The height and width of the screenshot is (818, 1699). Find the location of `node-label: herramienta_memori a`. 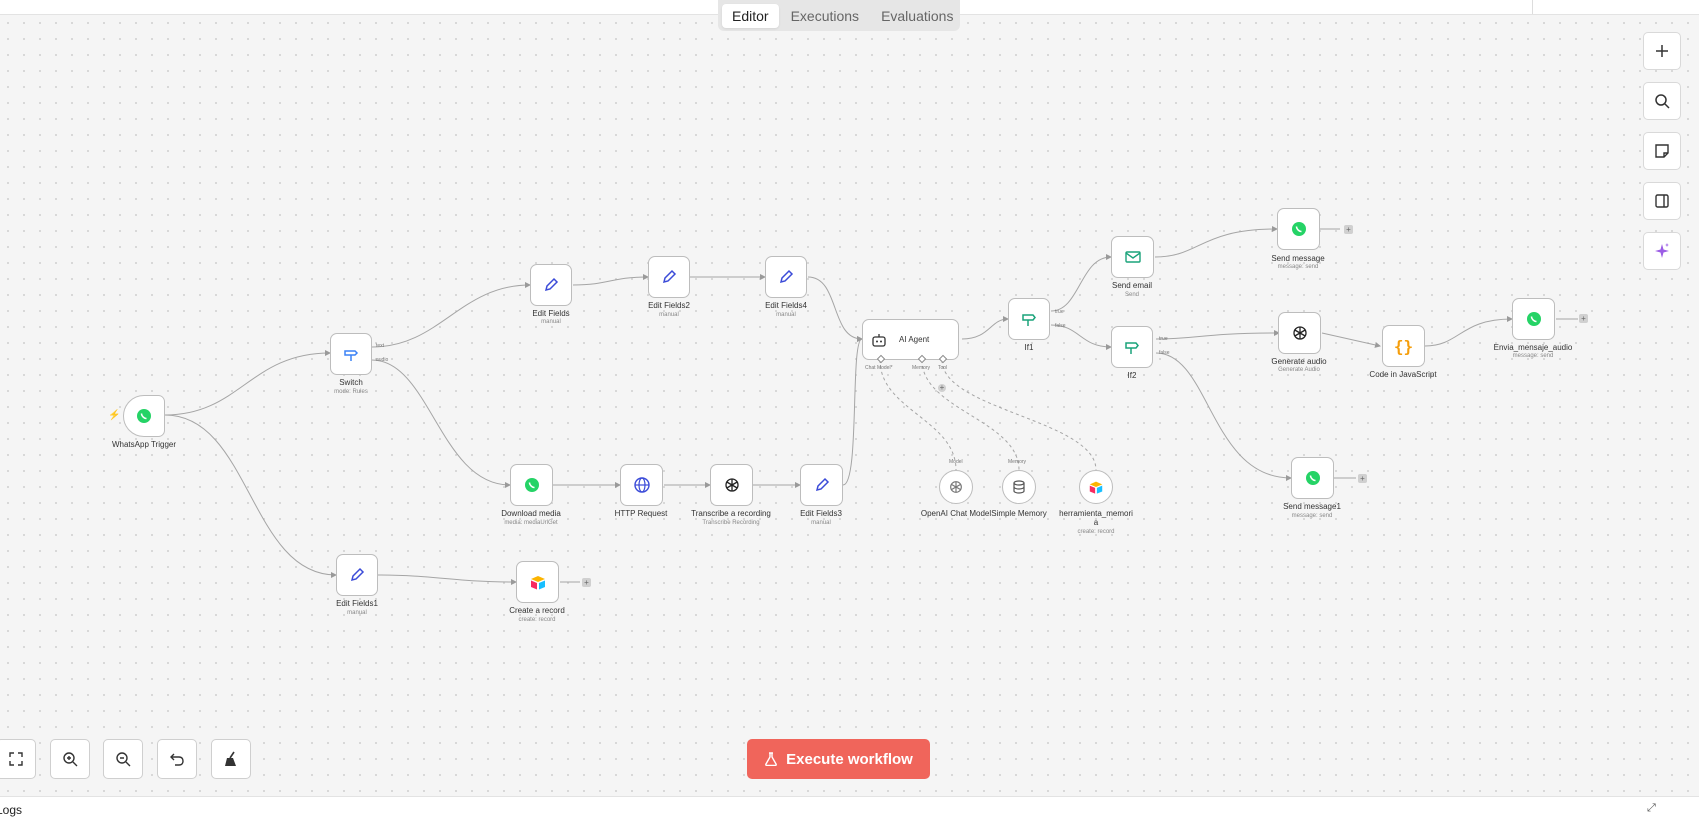

node-label: herramienta_memori a is located at coordinates (1096, 518).